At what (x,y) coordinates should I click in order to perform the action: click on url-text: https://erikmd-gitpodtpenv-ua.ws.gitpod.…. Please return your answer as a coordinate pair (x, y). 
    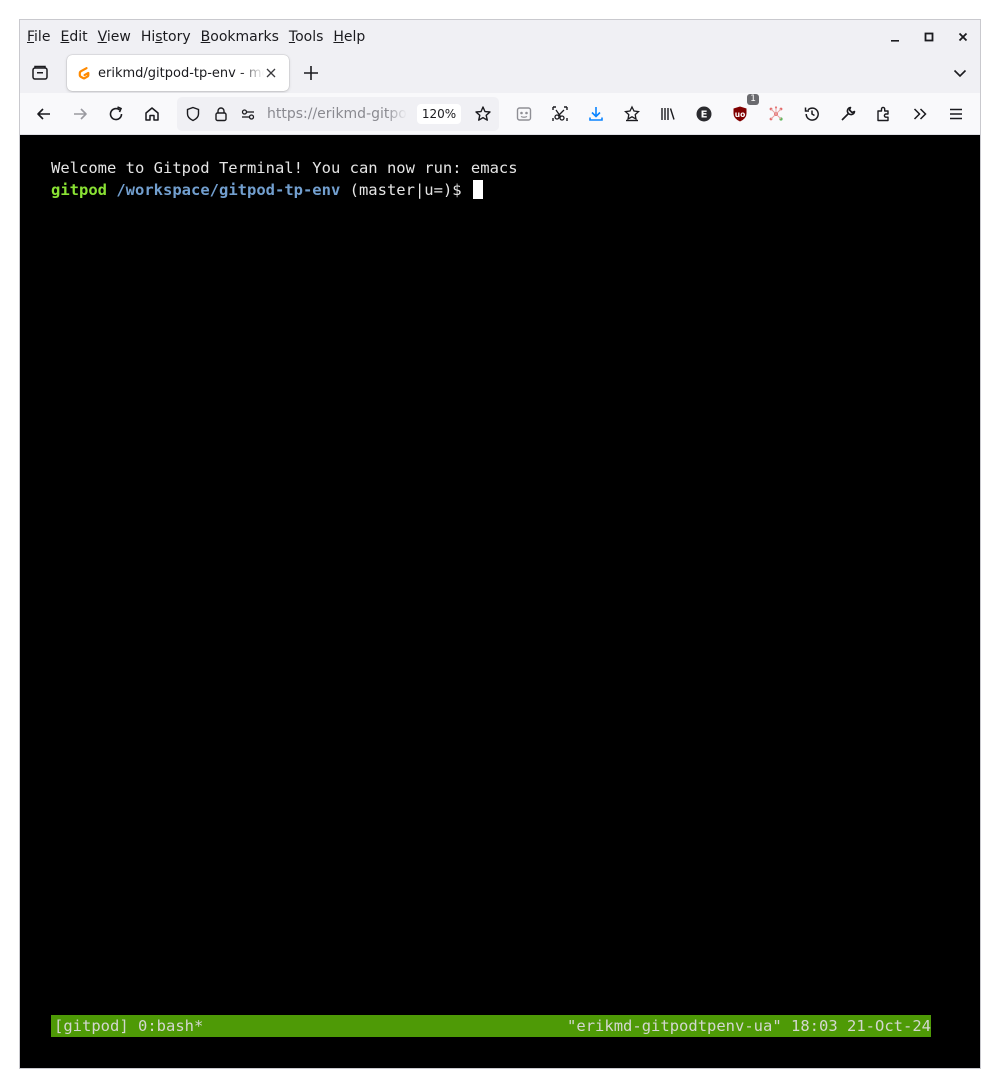
    Looking at the image, I should click on (337, 114).